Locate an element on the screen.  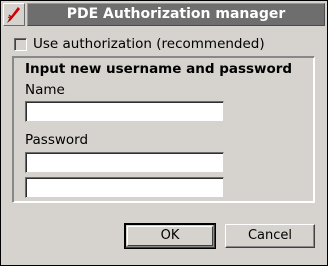
password-label: Password is located at coordinates (57, 140).